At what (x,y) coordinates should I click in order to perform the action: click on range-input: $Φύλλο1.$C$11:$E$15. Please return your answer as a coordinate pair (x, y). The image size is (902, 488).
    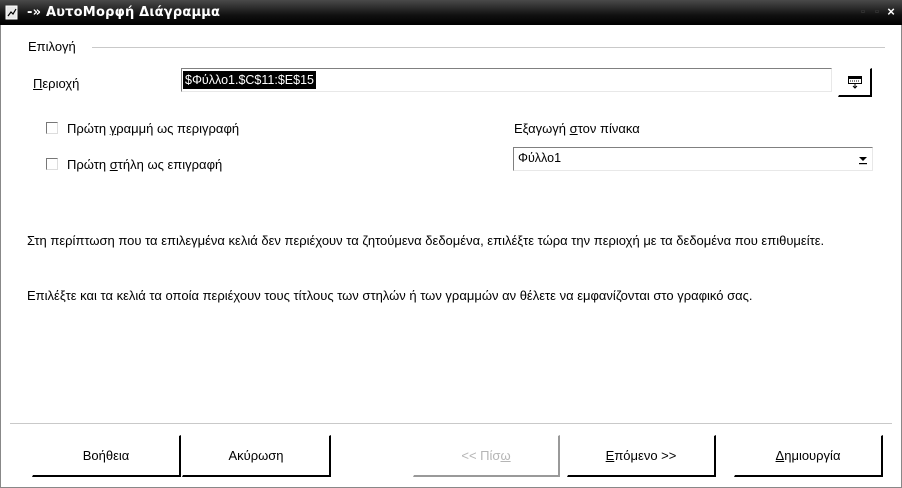
    Looking at the image, I should click on (506, 80).